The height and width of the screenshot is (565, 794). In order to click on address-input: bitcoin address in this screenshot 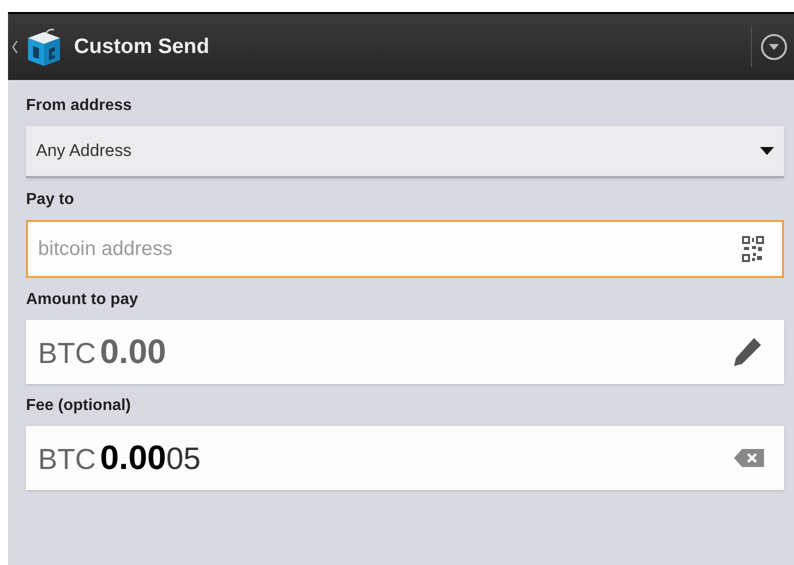, I will do `click(405, 249)`.